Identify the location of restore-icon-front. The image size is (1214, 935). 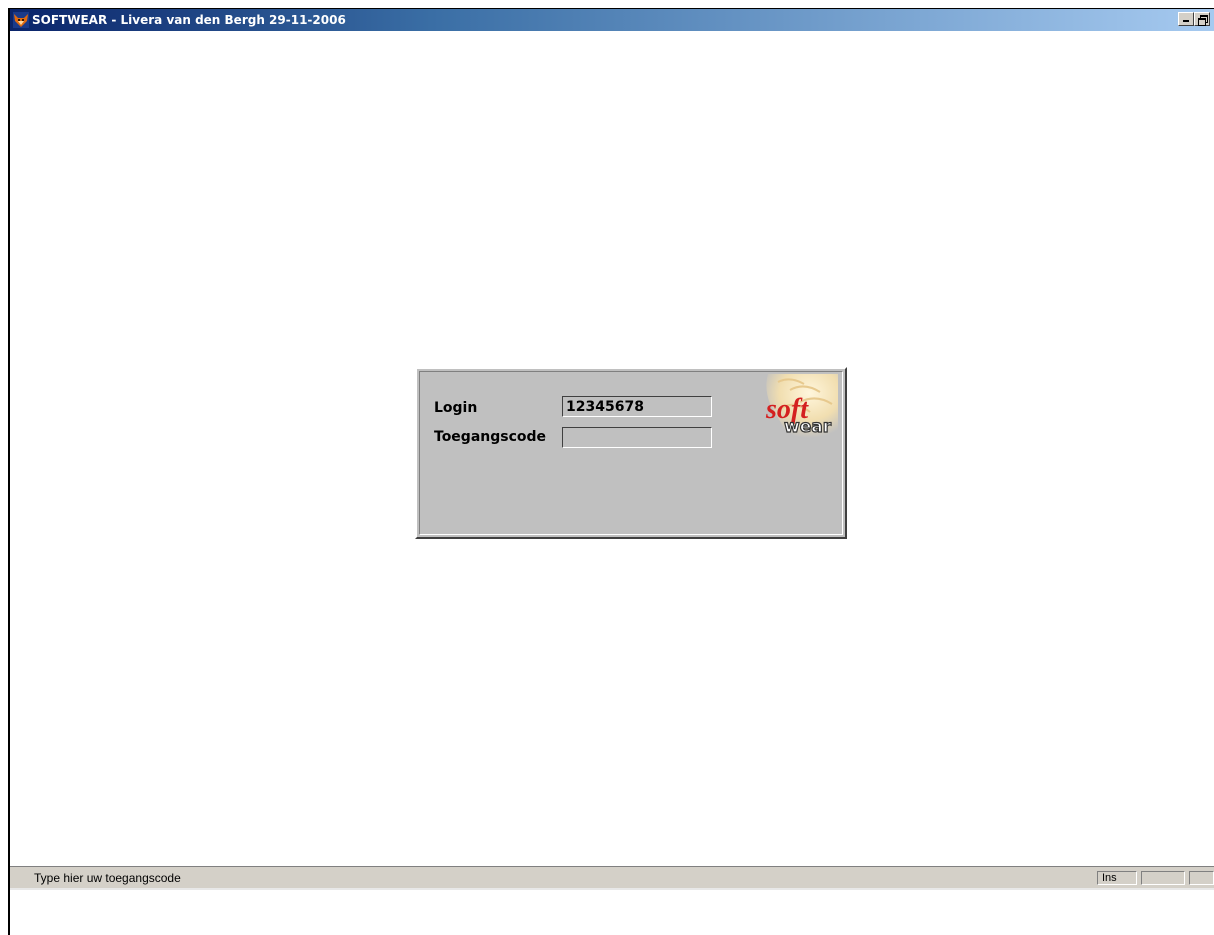
(1202, 22).